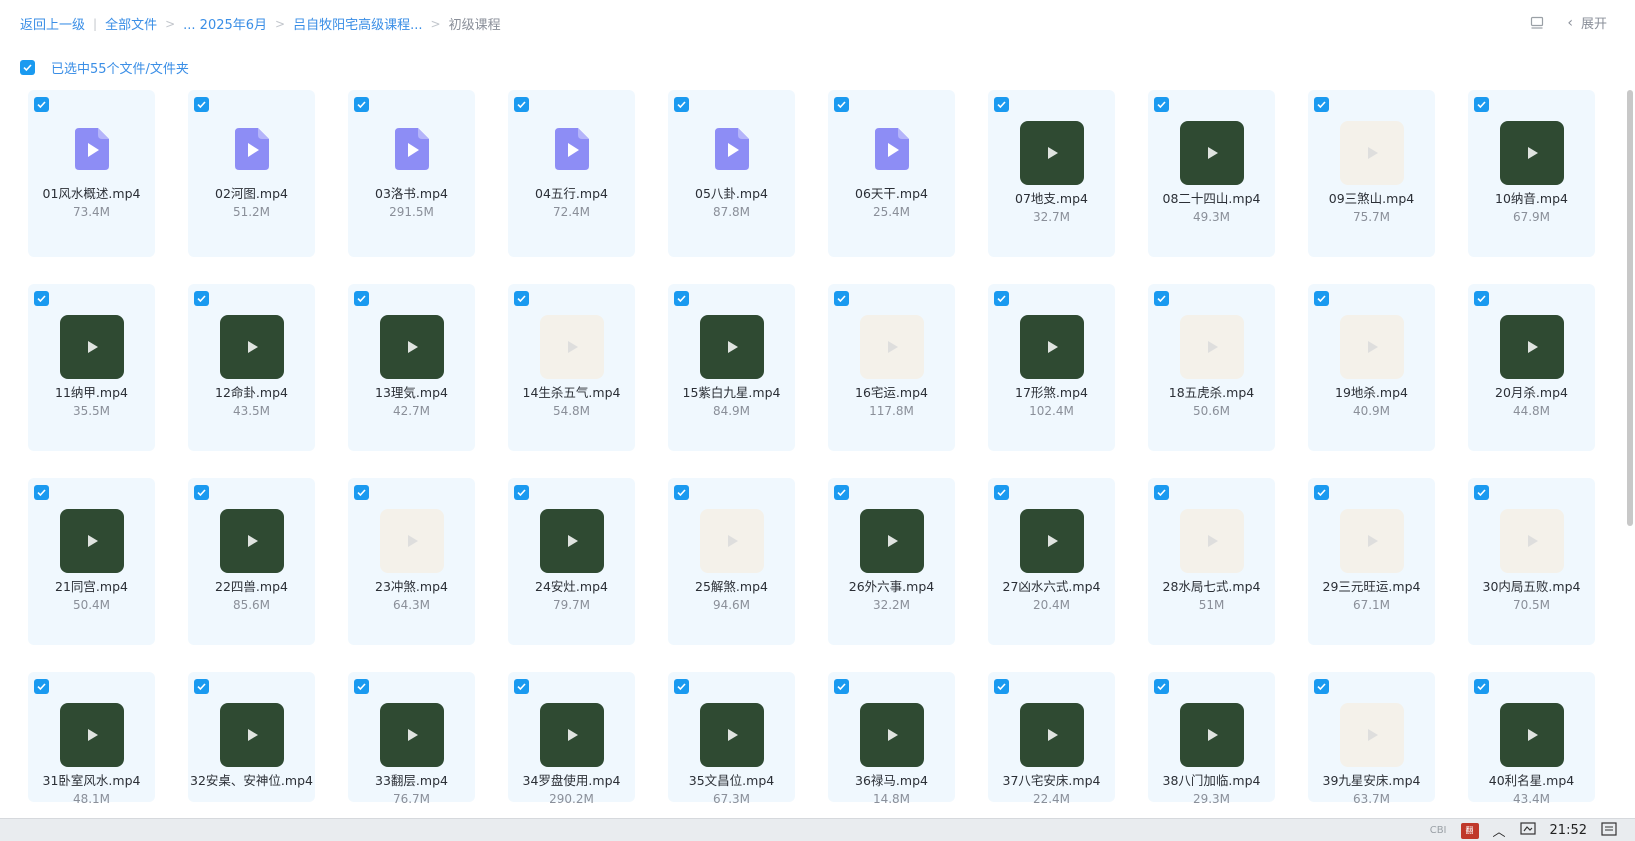 Image resolution: width=1635 pixels, height=841 pixels. I want to click on file-tile: 35文昌位.mp4 67.3M, so click(731, 739).